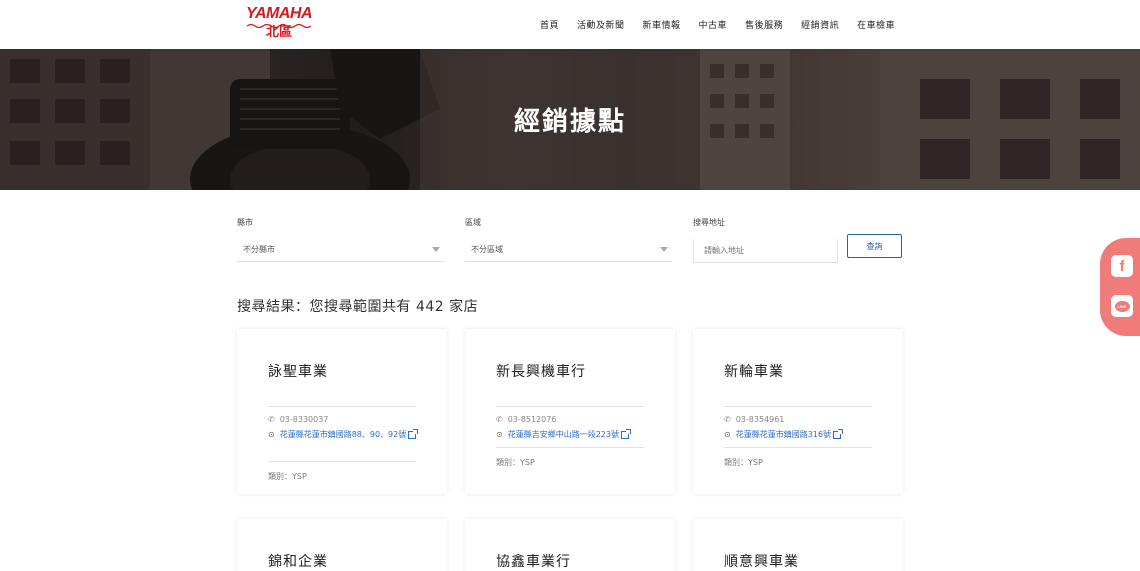 The width and height of the screenshot is (1140, 571). Describe the element at coordinates (764, 24) in the screenshot. I see `nav-after-sales: 售後服務` at that location.